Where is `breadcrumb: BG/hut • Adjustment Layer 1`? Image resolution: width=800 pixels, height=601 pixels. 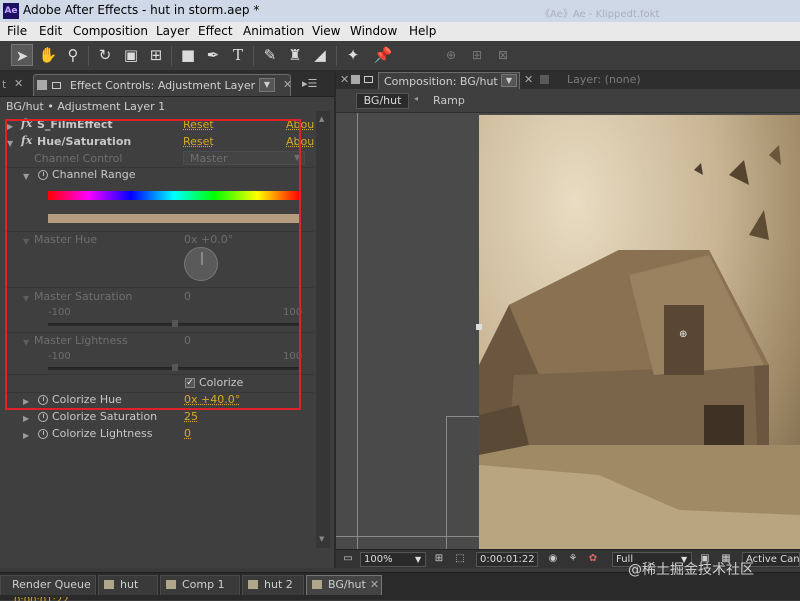
breadcrumb: BG/hut • Adjustment Layer 1 is located at coordinates (86, 106).